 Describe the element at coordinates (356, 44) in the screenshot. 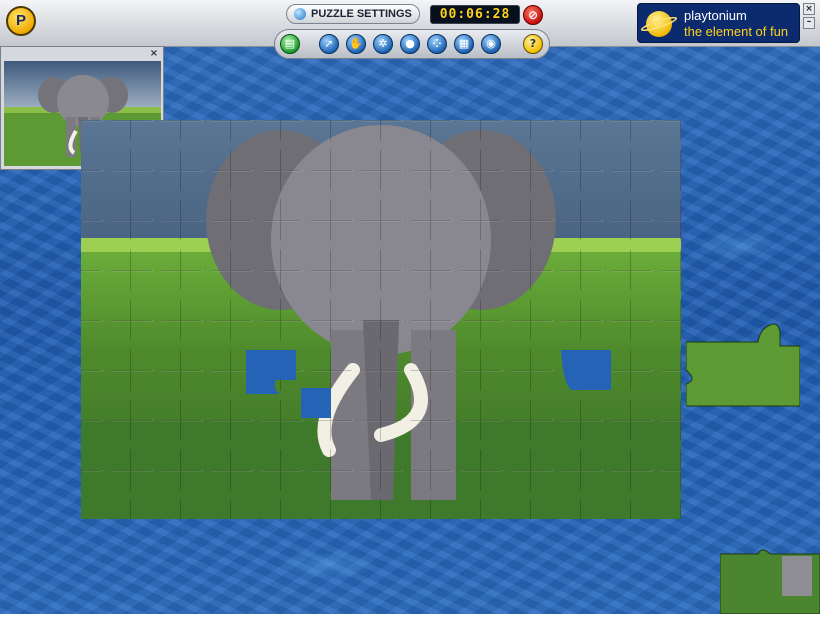

I see `hand-icon: ✋` at that location.